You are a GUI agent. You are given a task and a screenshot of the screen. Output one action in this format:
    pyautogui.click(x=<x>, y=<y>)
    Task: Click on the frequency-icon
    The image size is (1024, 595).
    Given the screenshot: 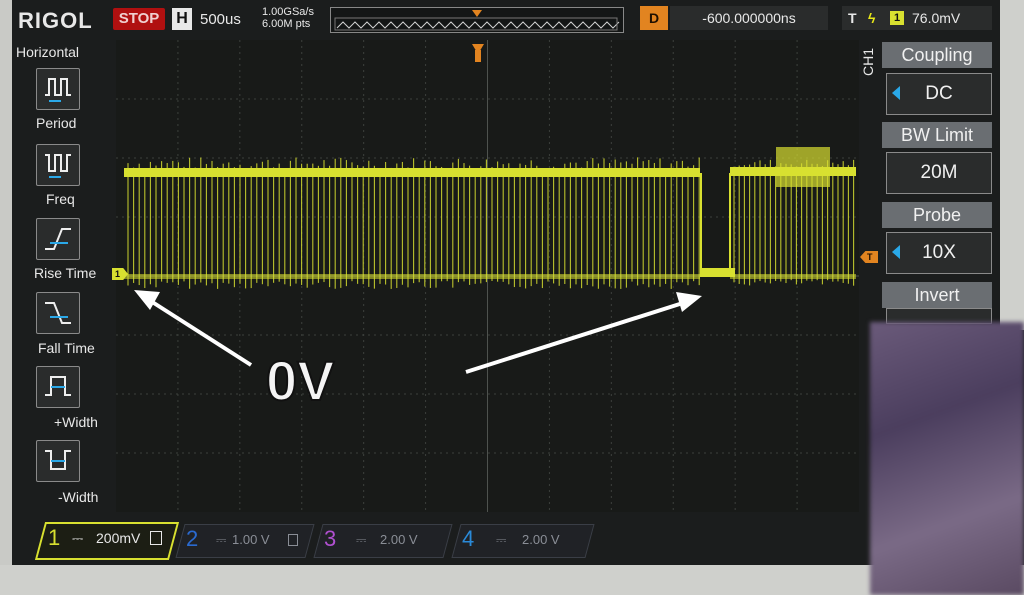 What is the action you would take?
    pyautogui.click(x=58, y=165)
    